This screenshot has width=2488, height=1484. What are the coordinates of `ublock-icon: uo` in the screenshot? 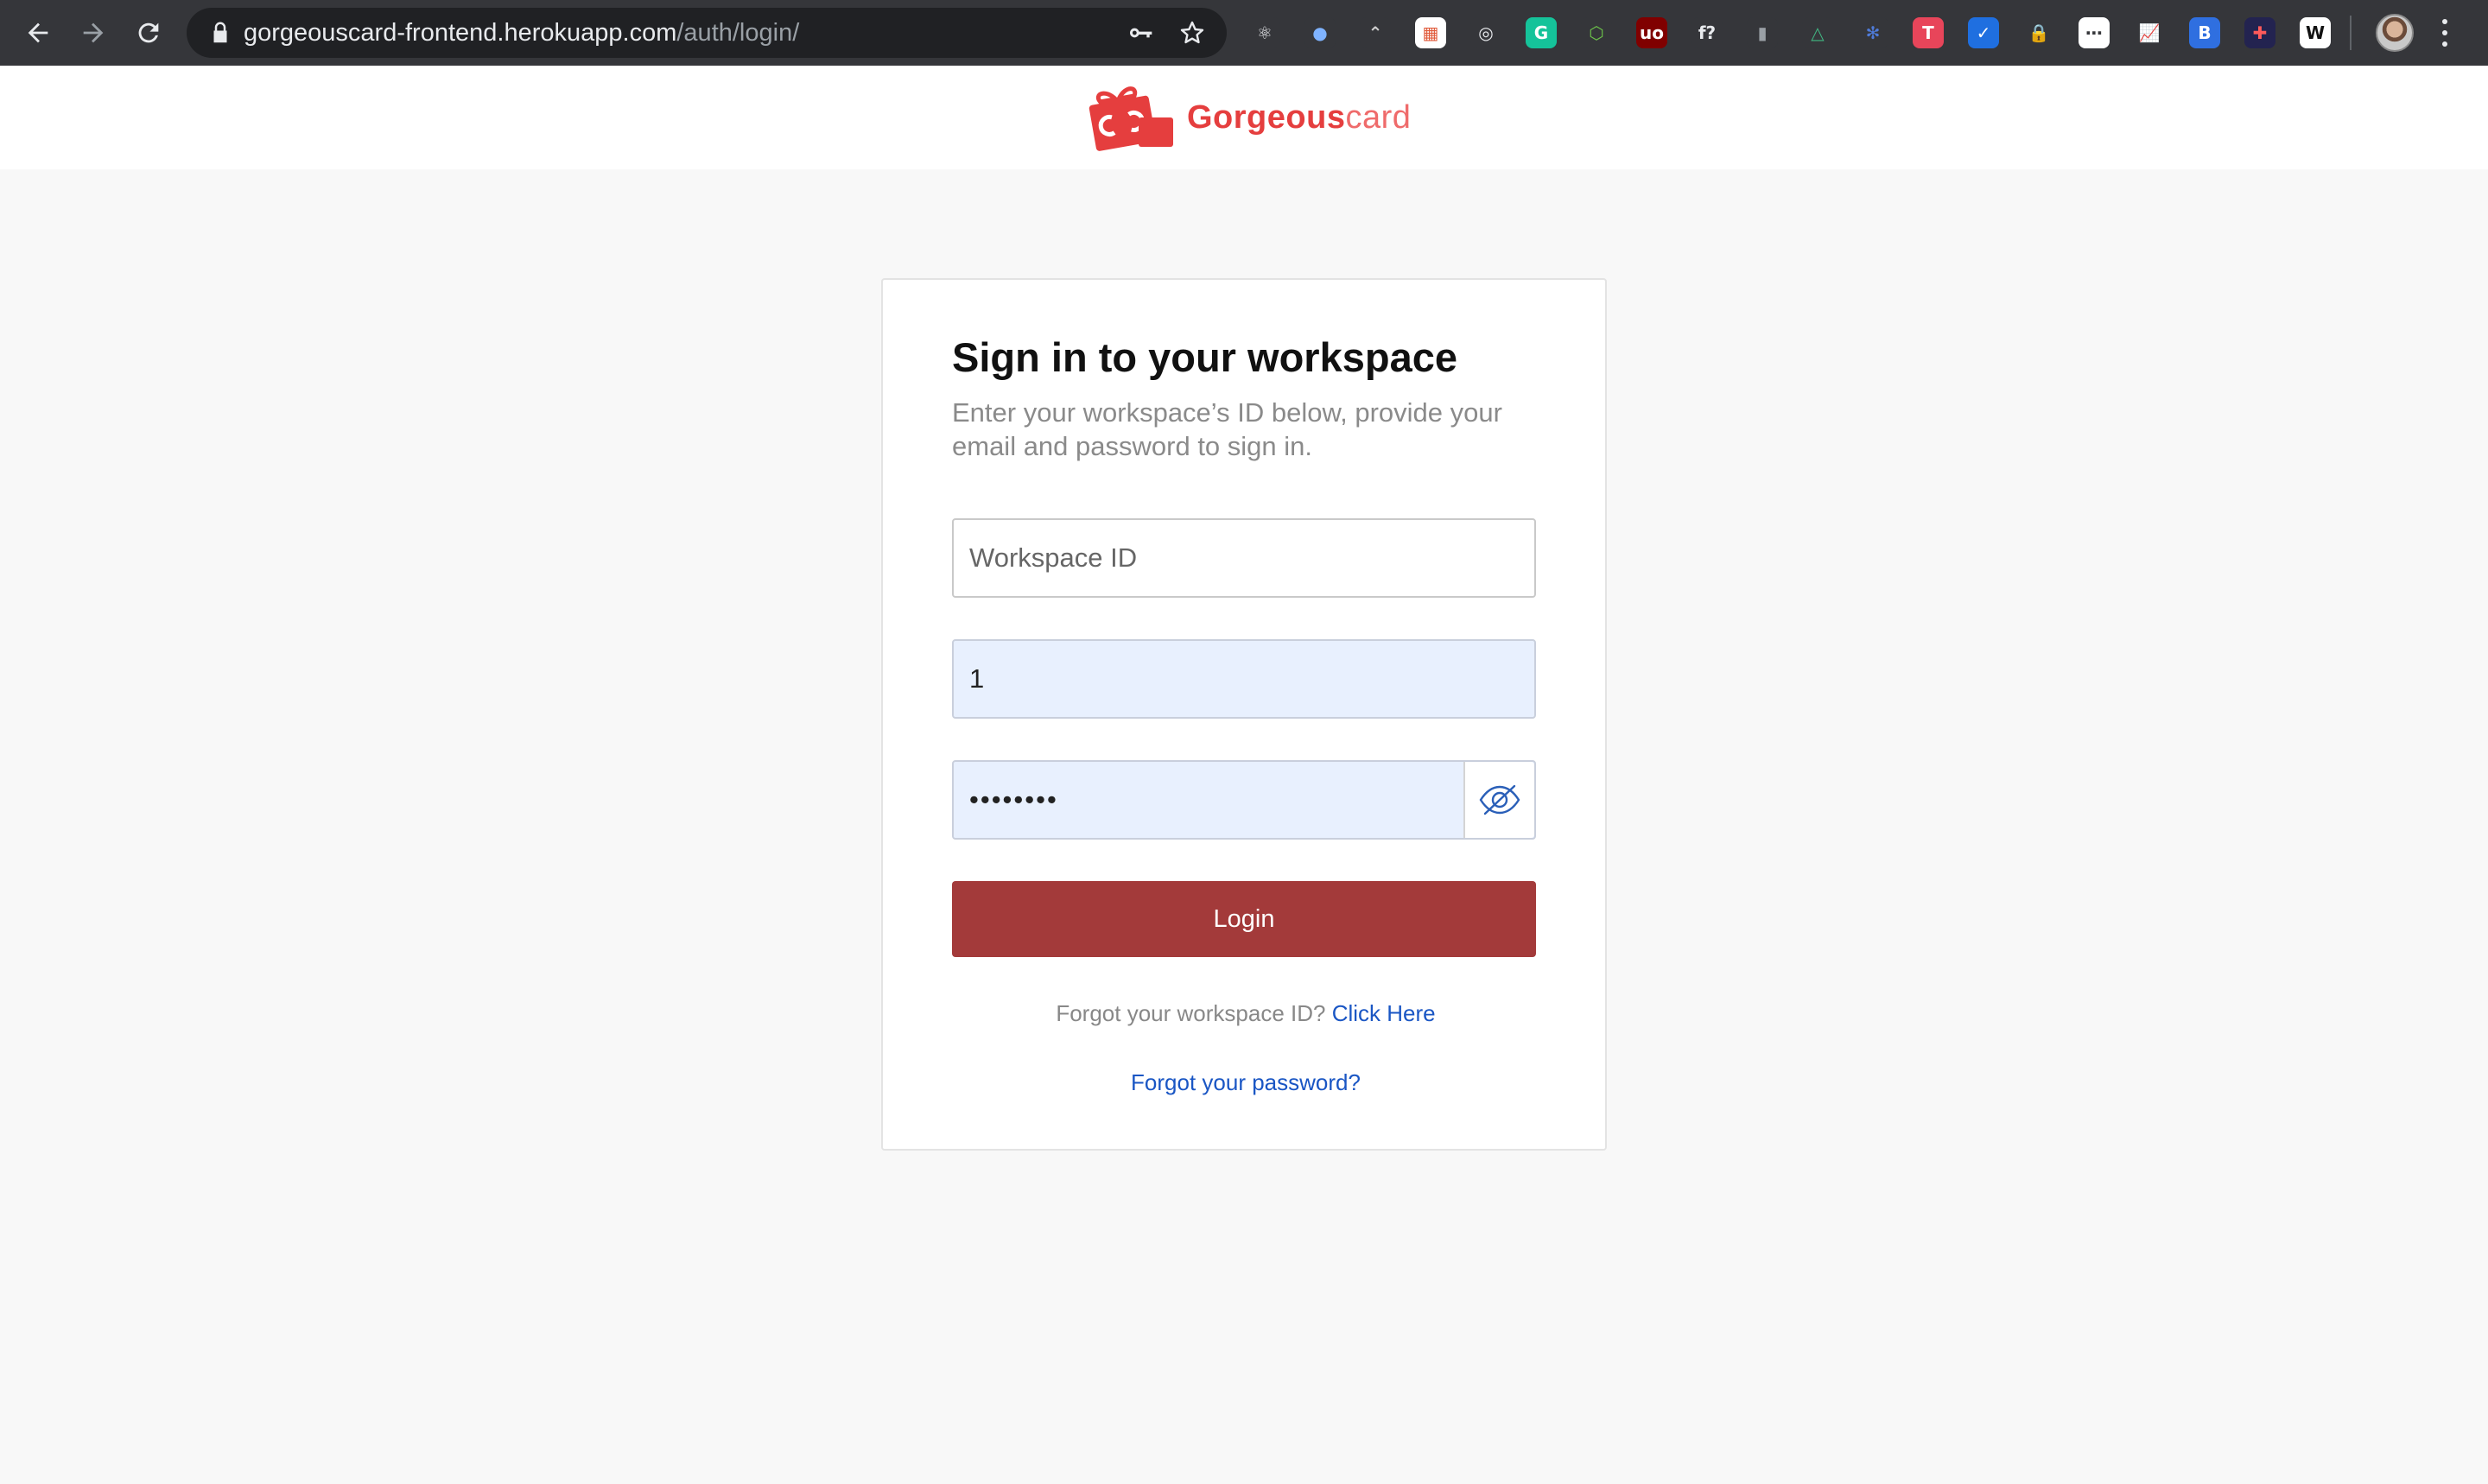 It's located at (1652, 32).